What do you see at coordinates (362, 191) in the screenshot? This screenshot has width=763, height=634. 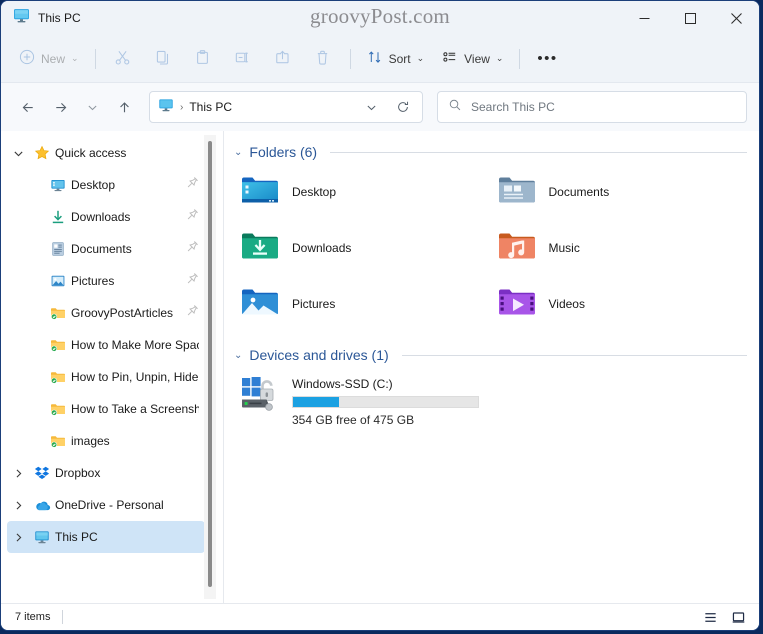 I see `folder-tile: Desktop` at bounding box center [362, 191].